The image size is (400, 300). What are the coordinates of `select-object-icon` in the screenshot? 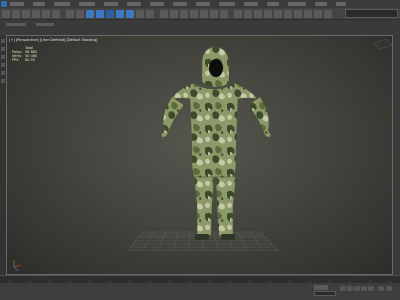 It's located at (70, 14).